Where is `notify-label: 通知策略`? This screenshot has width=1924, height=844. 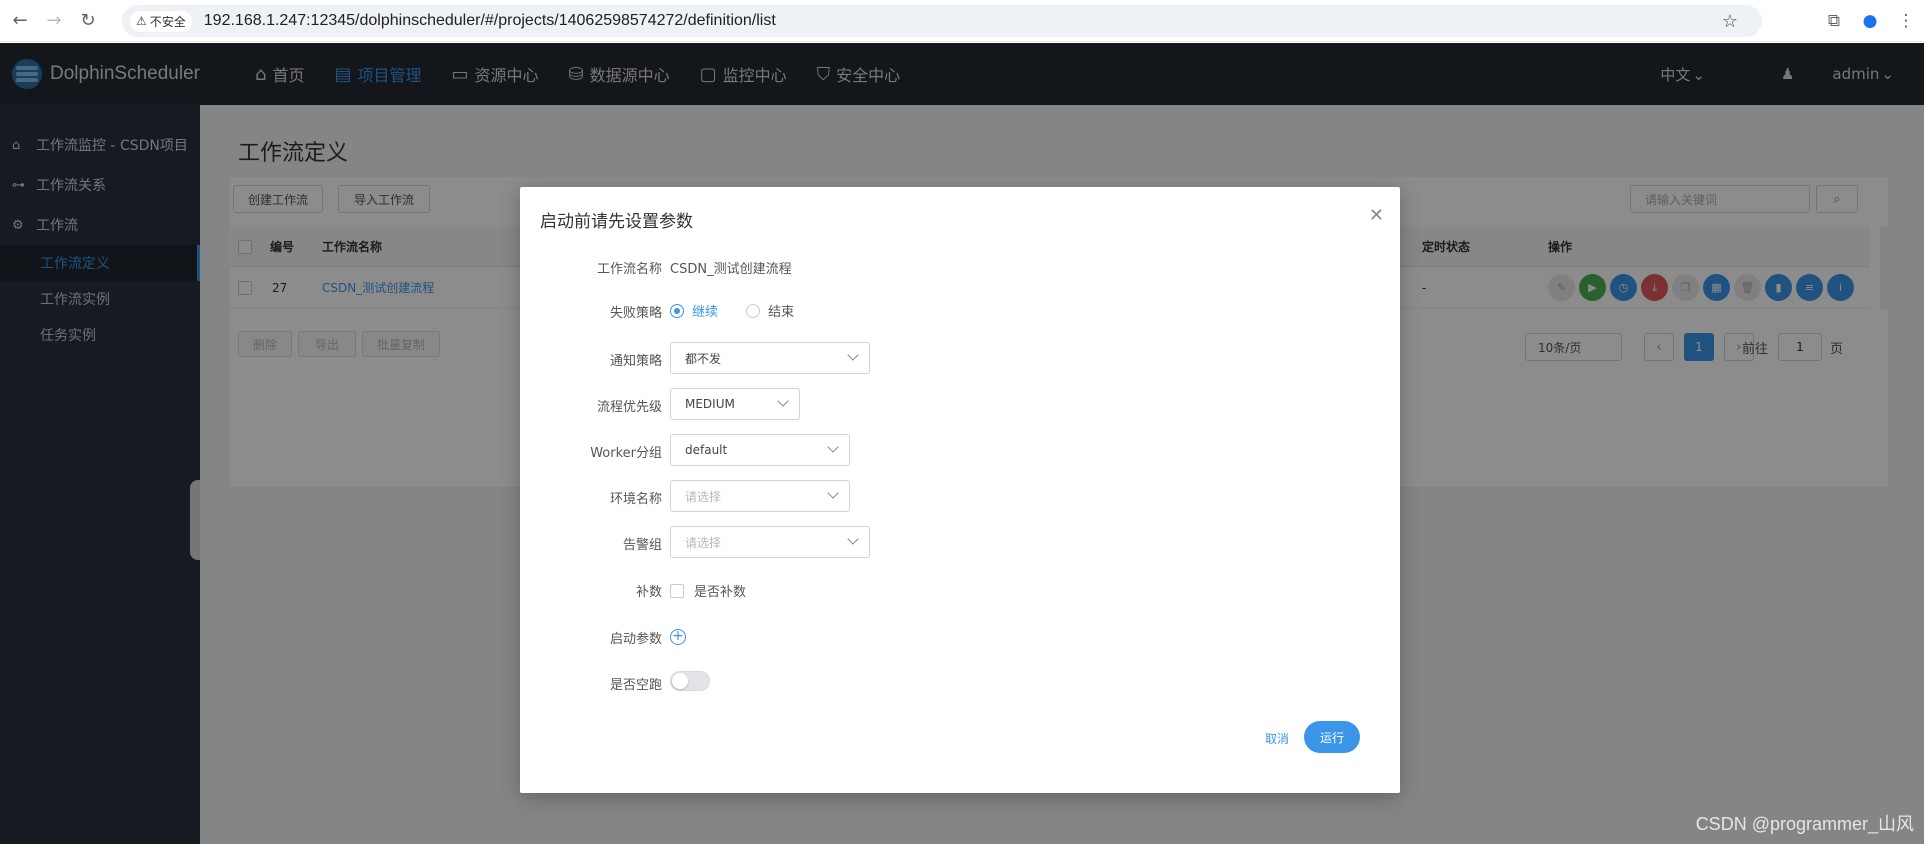
notify-label: 通知策略 is located at coordinates (635, 361).